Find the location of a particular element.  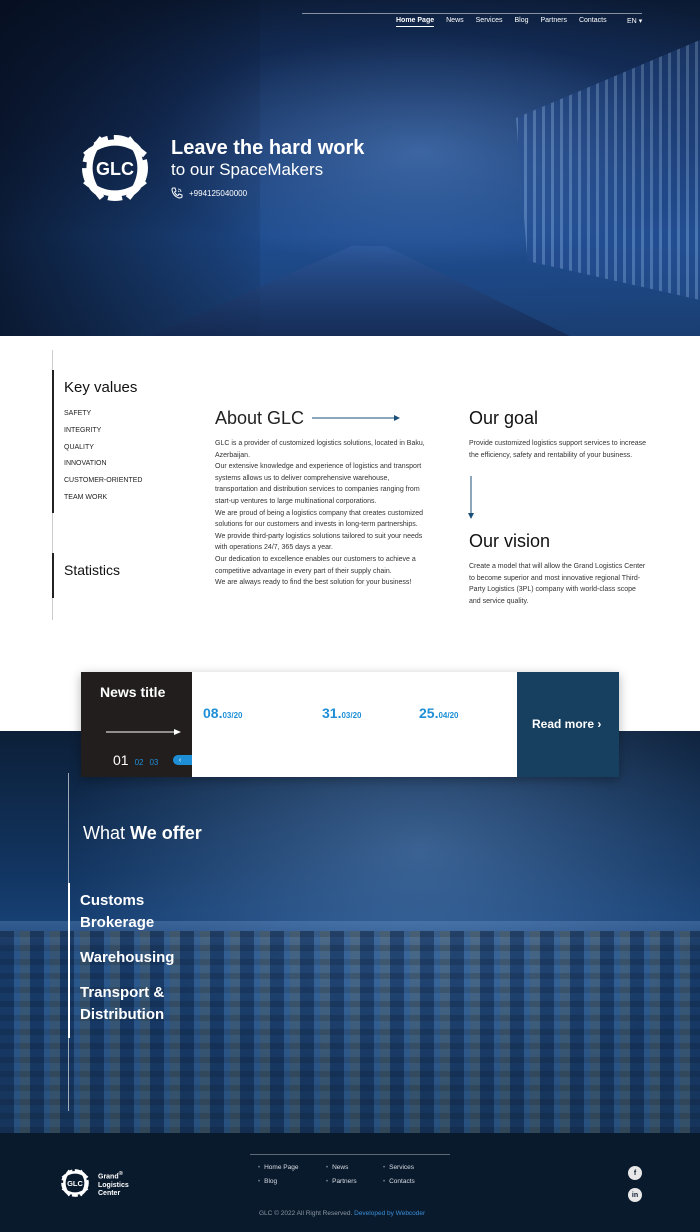

nav-item-services: Services is located at coordinates (489, 22).